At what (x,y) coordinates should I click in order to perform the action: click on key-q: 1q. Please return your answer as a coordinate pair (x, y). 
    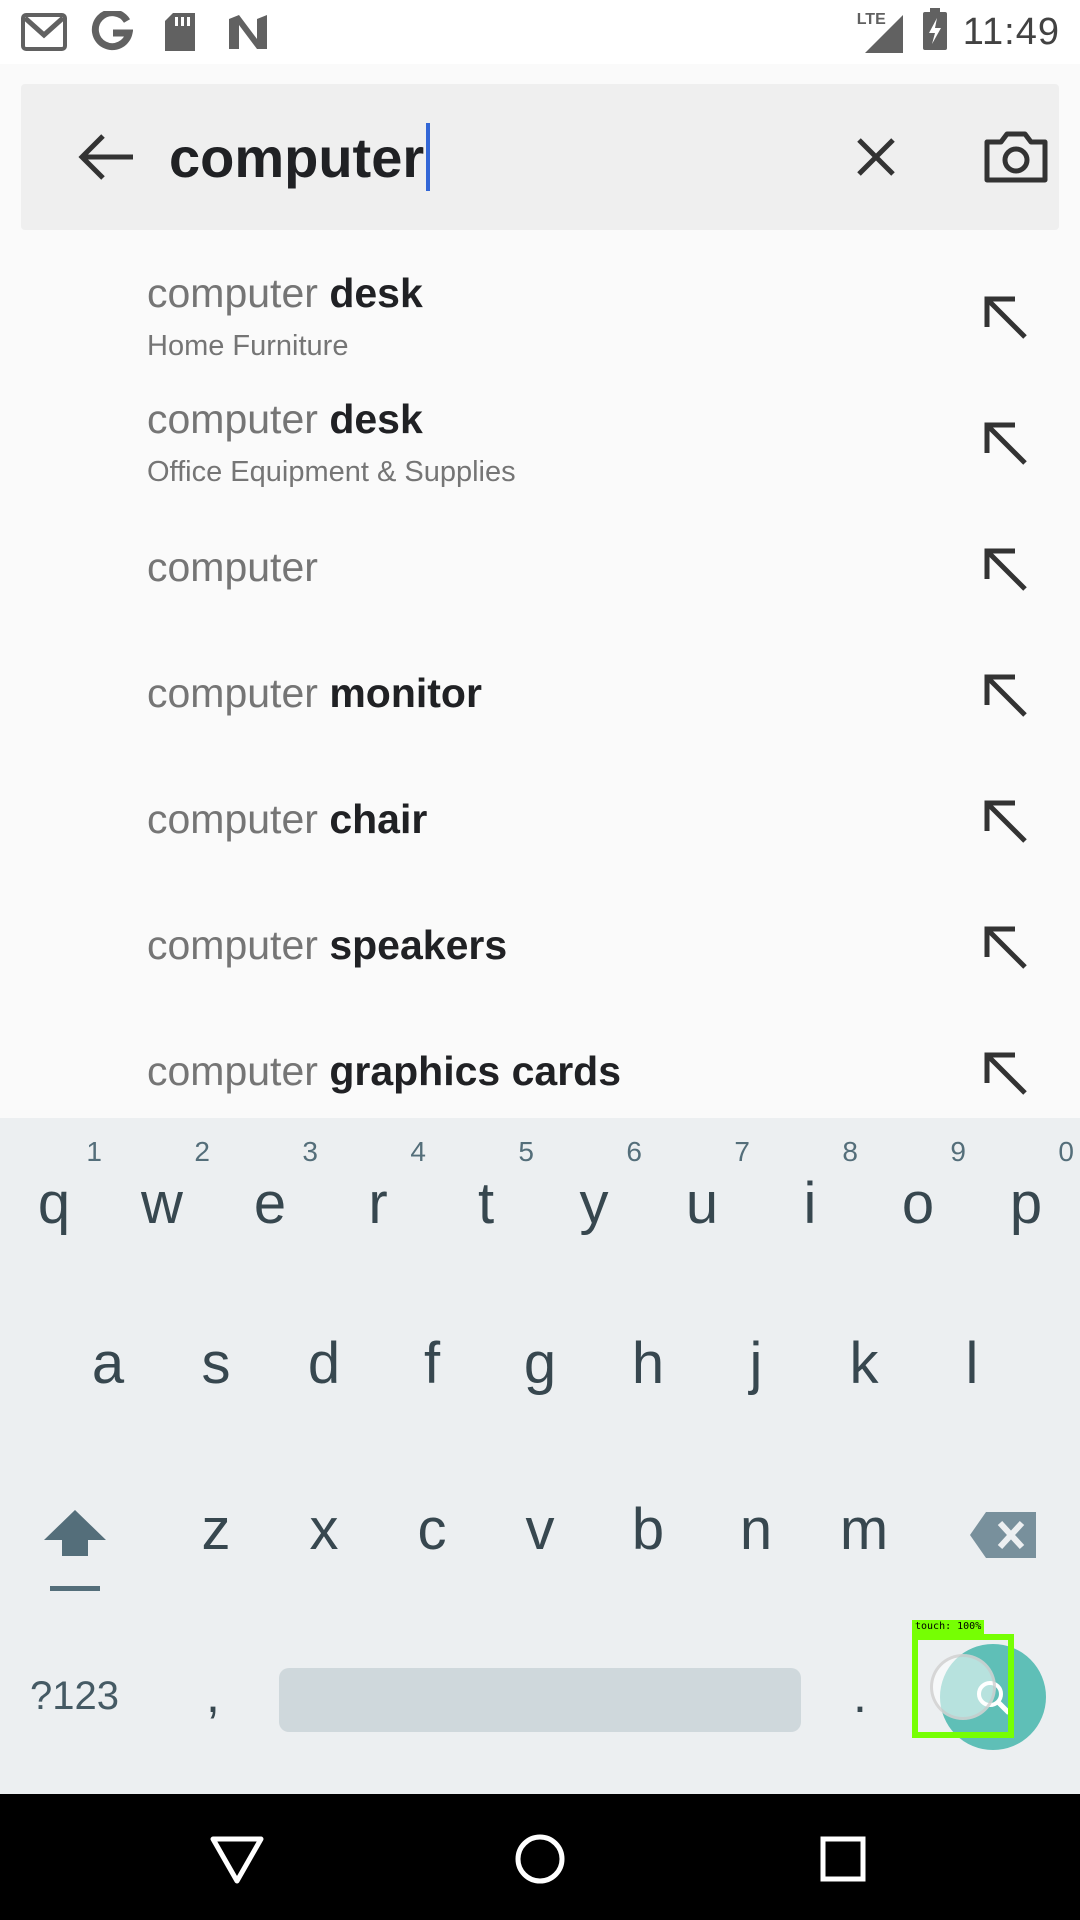
    Looking at the image, I should click on (54, 1193).